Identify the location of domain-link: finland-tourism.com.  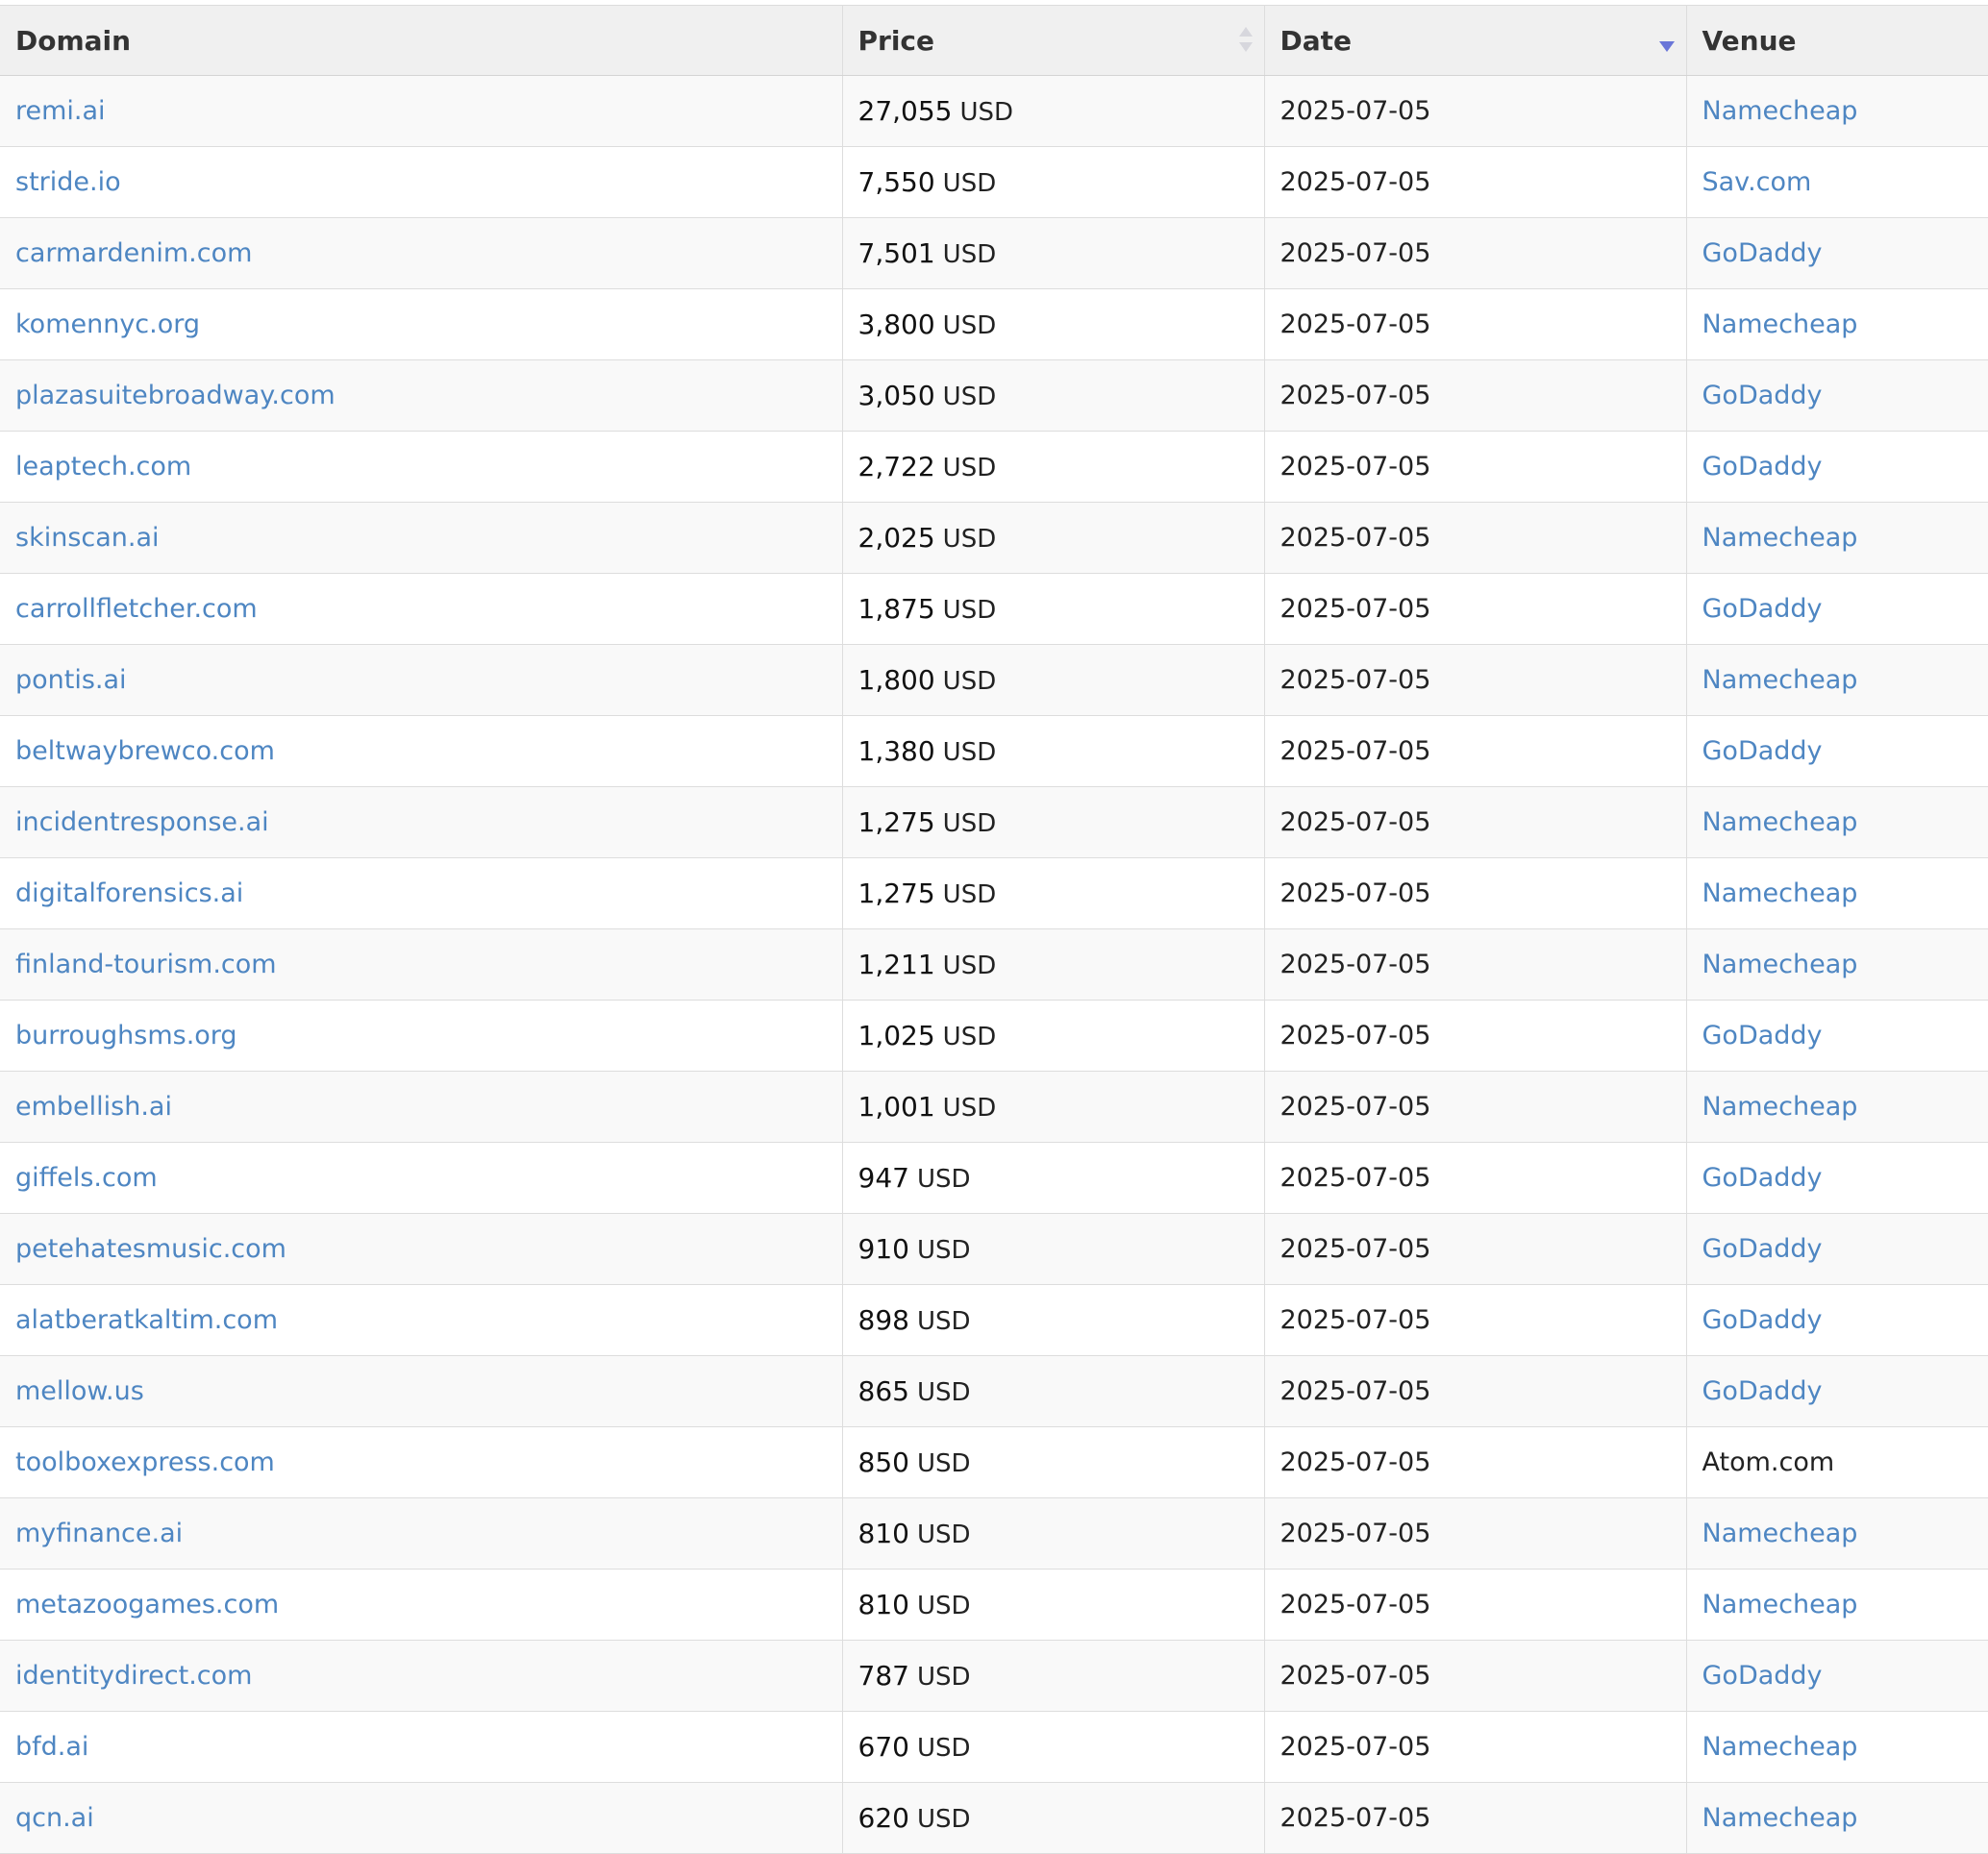
(146, 964).